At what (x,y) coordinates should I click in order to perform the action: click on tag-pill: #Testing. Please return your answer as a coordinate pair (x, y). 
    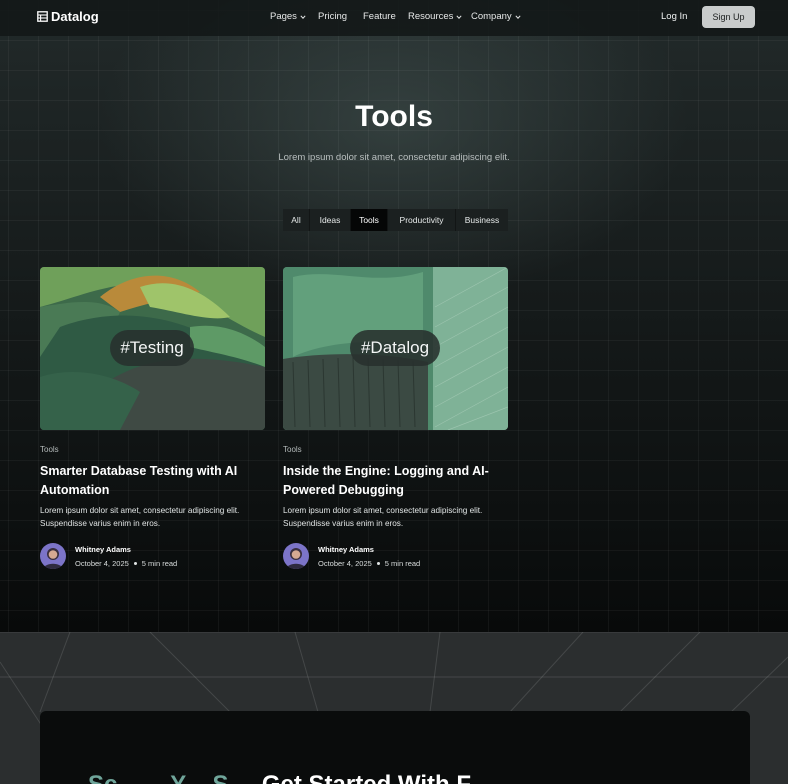
    Looking at the image, I should click on (152, 348).